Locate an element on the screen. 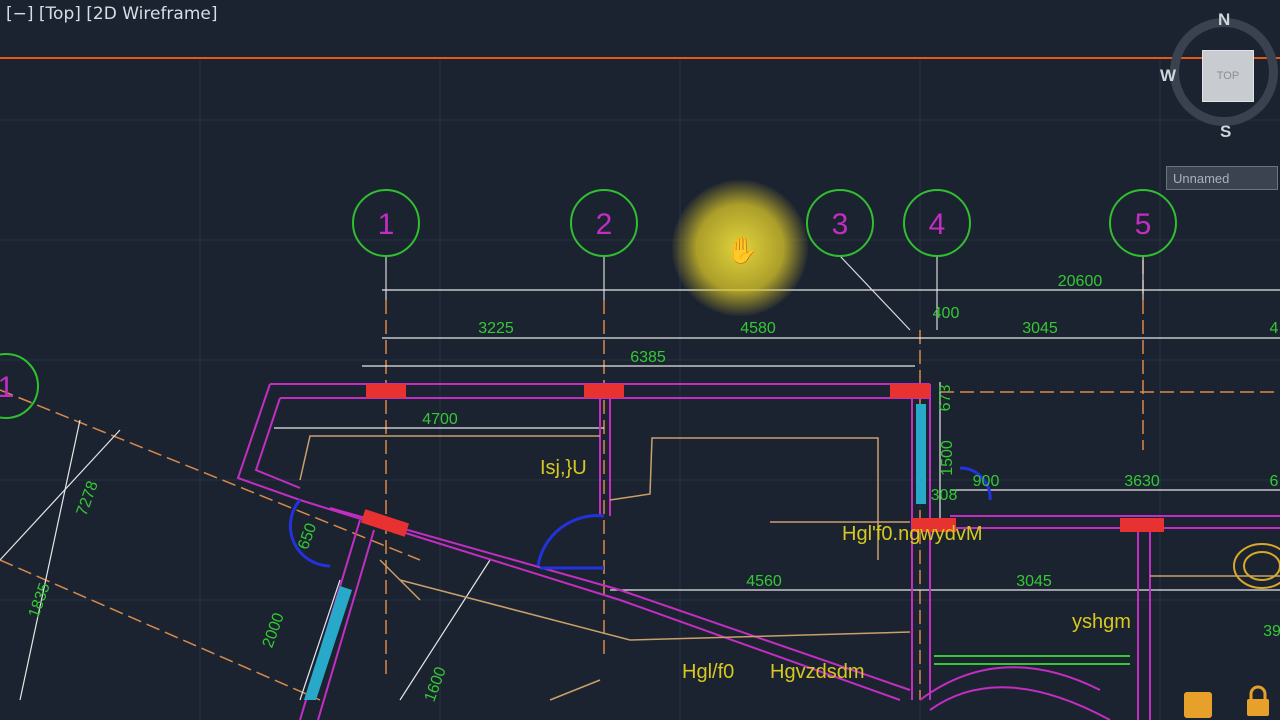 This screenshot has height=720, width=1280. viewcube: N W S TOP is located at coordinates (1220, 74).